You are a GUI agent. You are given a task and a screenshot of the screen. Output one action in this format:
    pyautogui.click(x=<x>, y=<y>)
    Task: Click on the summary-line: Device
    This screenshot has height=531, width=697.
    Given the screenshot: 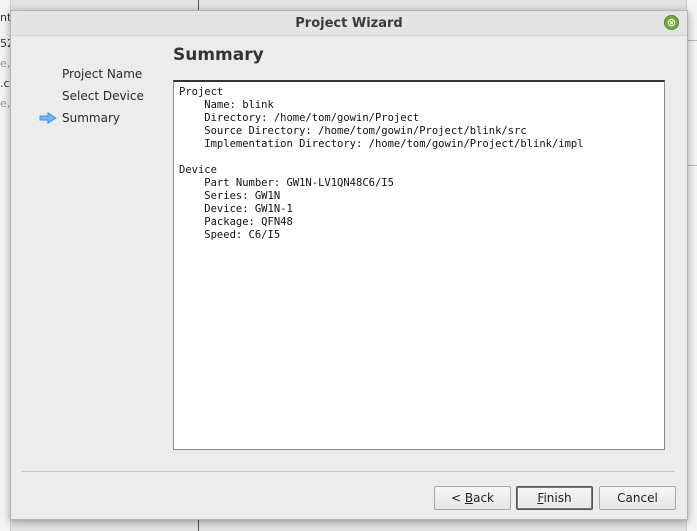 What is the action you would take?
    pyautogui.click(x=198, y=170)
    